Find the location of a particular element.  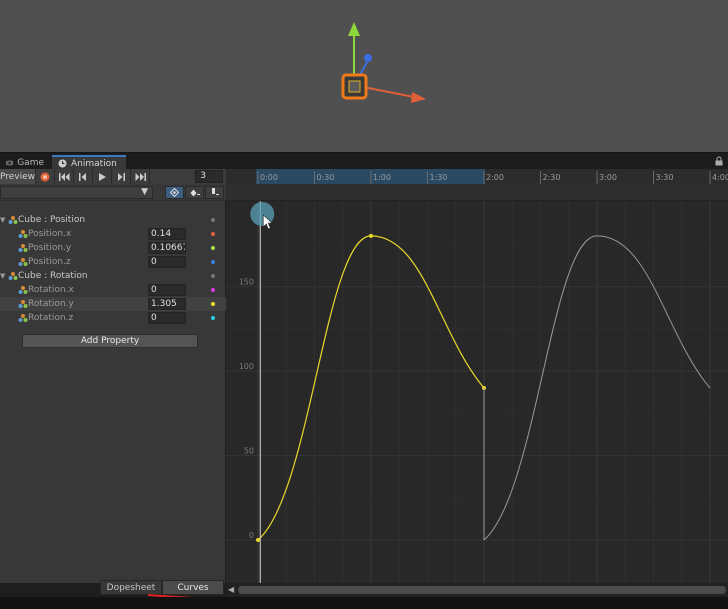

gamepad-icon is located at coordinates (10, 162).